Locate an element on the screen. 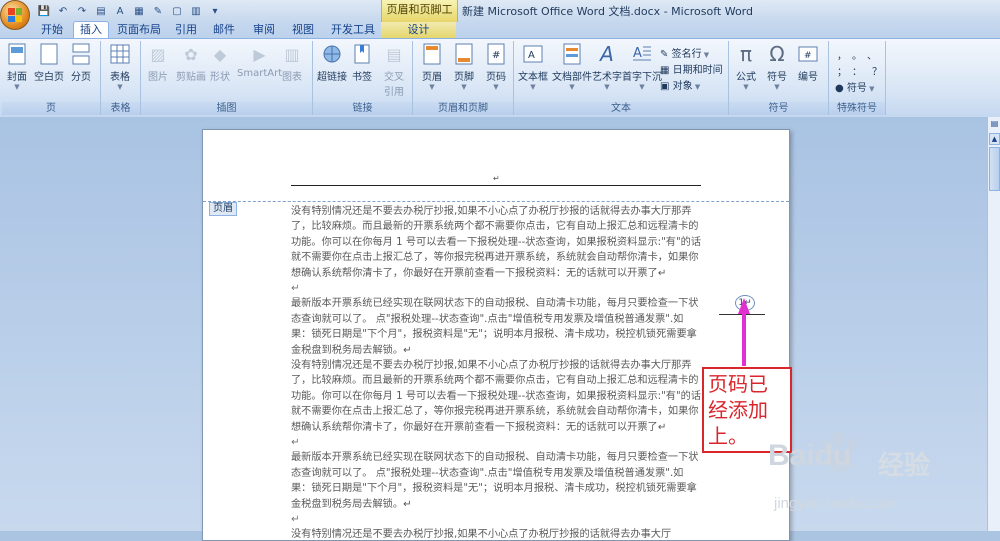 The image size is (1000, 541). tab-view: 视图 is located at coordinates (303, 30).